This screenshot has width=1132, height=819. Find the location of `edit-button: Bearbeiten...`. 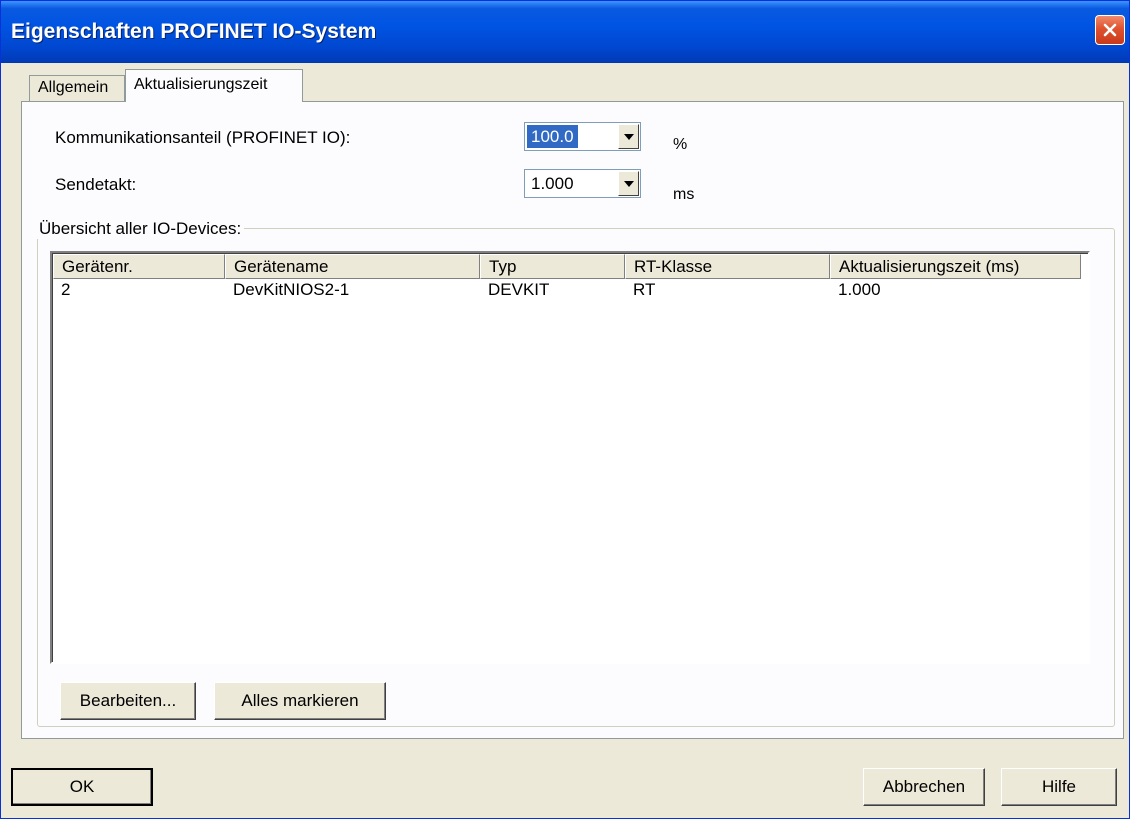

edit-button: Bearbeiten... is located at coordinates (128, 701).